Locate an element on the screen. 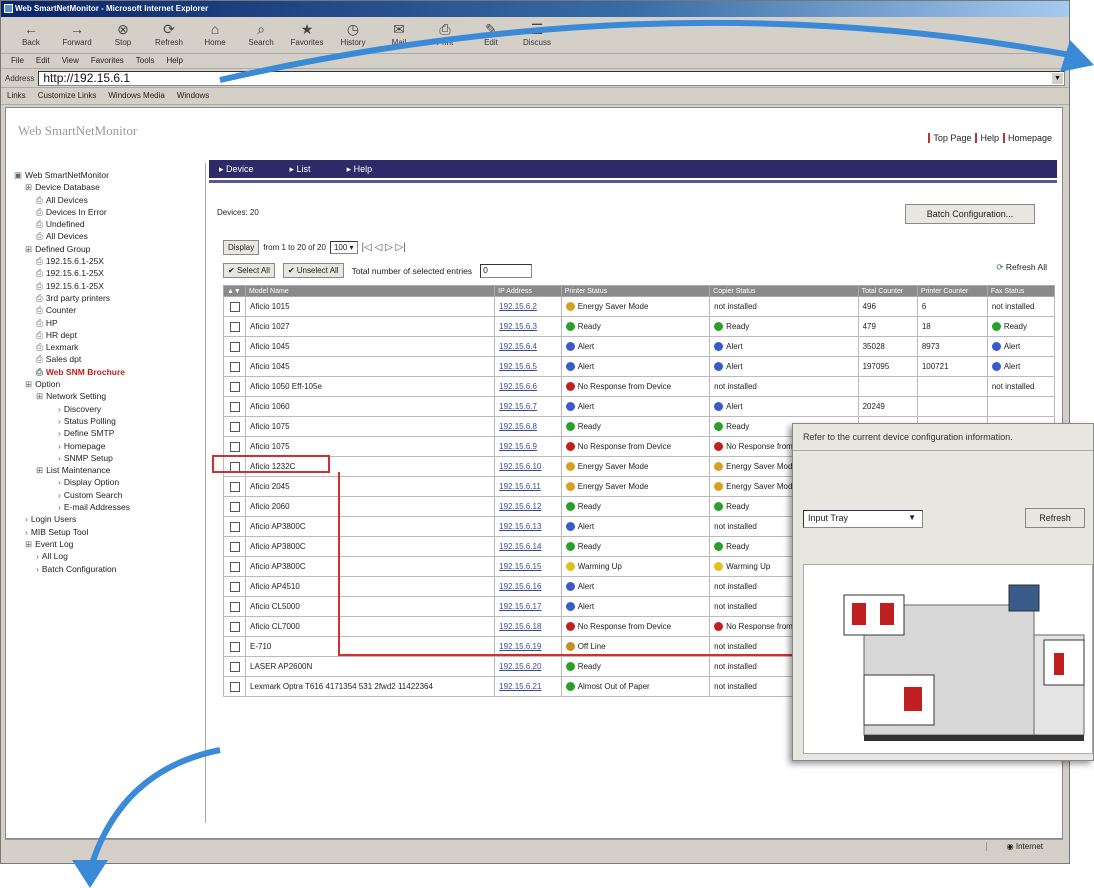 Image resolution: width=1094 pixels, height=888 pixels. link-item: Windows Media is located at coordinates (136, 96).